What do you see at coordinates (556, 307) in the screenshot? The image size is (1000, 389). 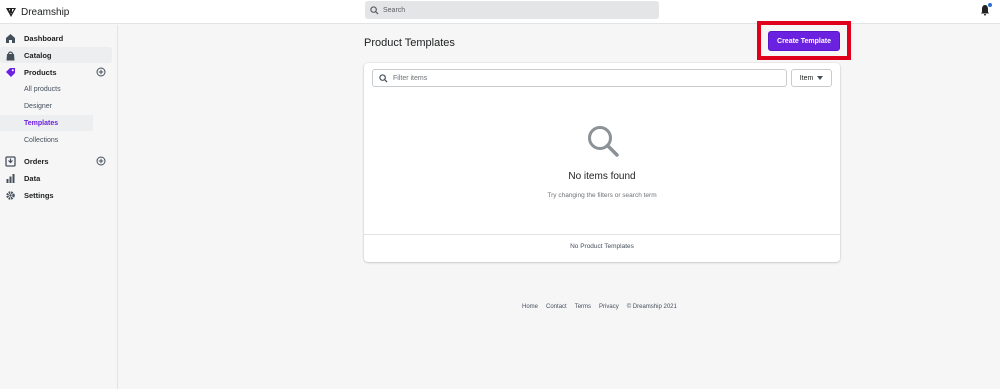 I see `footer-link-contact: Contact` at bounding box center [556, 307].